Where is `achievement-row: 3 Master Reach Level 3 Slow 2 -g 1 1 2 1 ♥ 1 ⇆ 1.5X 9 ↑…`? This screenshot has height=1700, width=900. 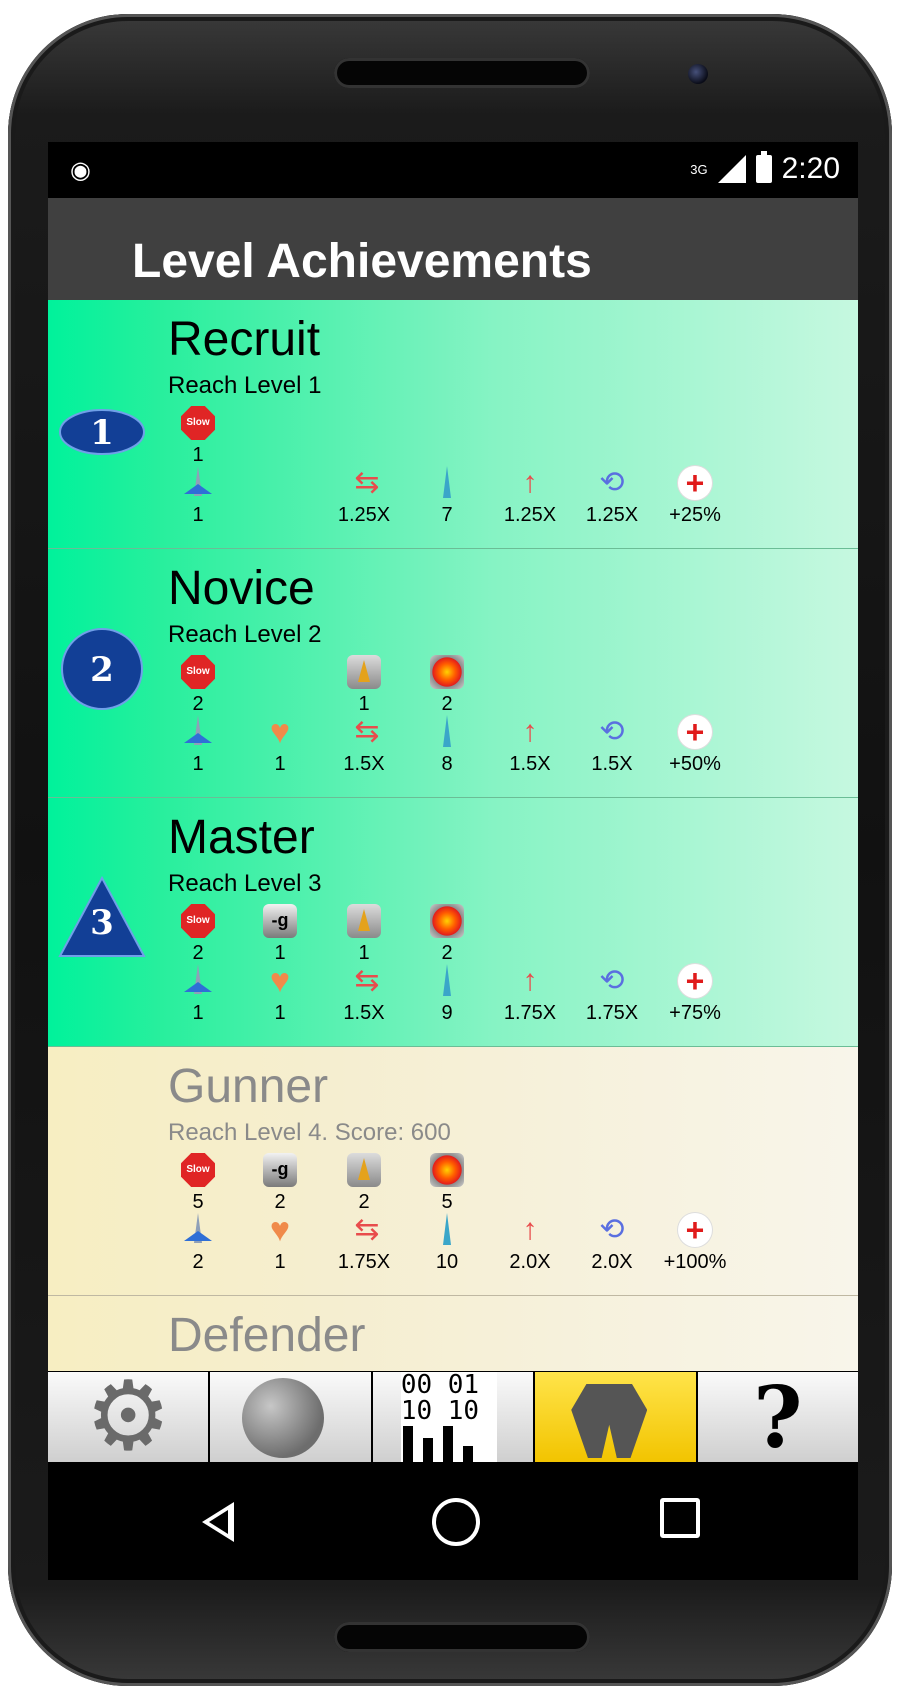 achievement-row: 3 Master Reach Level 3 Slow 2 -g 1 1 2 1 ♥ 1 ⇆ 1.5X 9 ↑… is located at coordinates (453, 922).